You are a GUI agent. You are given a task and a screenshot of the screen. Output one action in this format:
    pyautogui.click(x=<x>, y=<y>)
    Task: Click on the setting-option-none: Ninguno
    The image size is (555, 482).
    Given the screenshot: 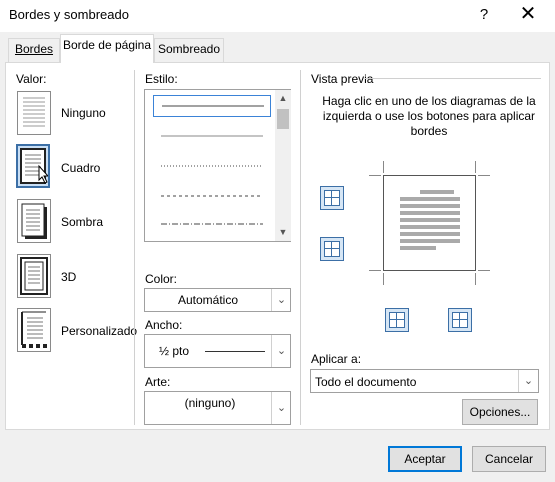 What is the action you would take?
    pyautogui.click(x=83, y=113)
    